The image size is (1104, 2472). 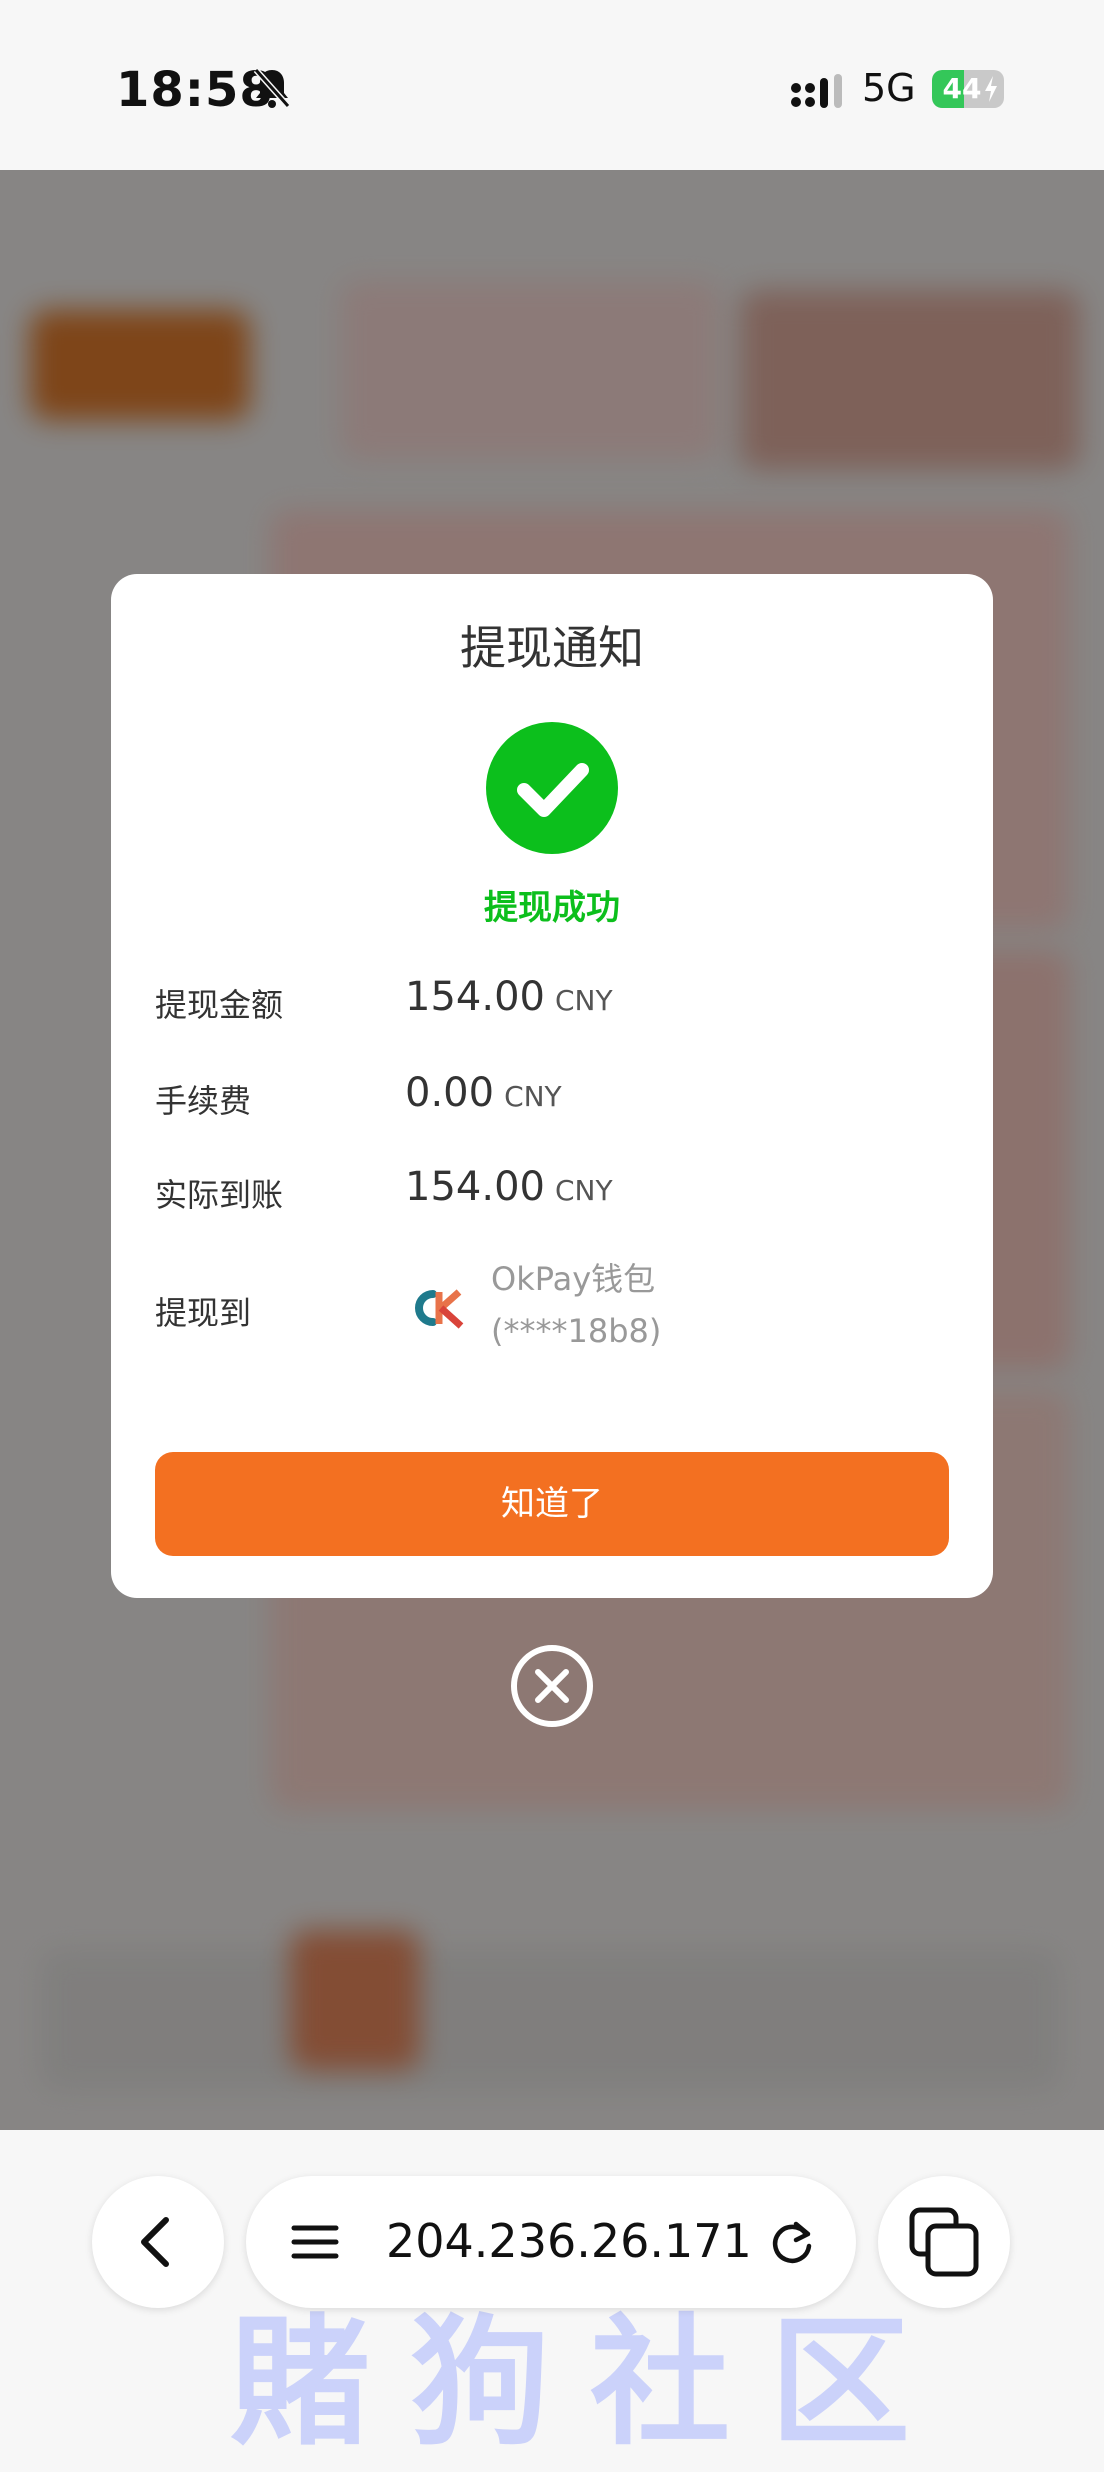 I want to click on withdrawal-status: 提现成功, so click(x=552, y=908).